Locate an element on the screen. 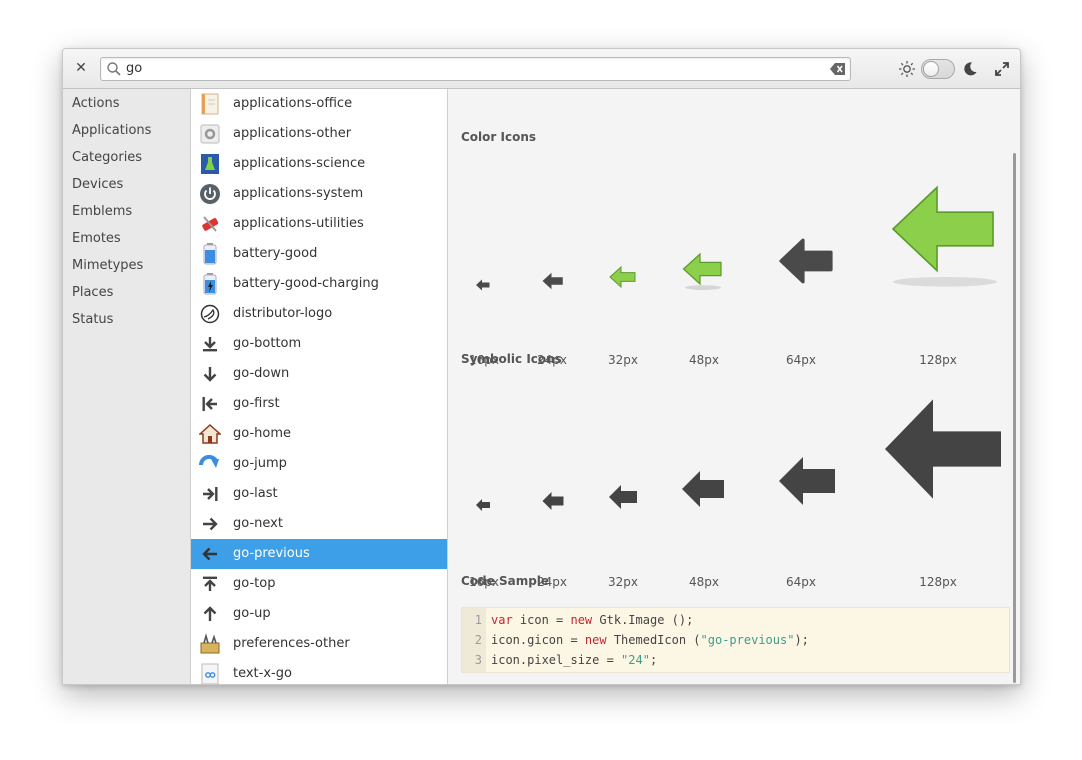 The image size is (1082, 760). toolbox-icon is located at coordinates (210, 644).